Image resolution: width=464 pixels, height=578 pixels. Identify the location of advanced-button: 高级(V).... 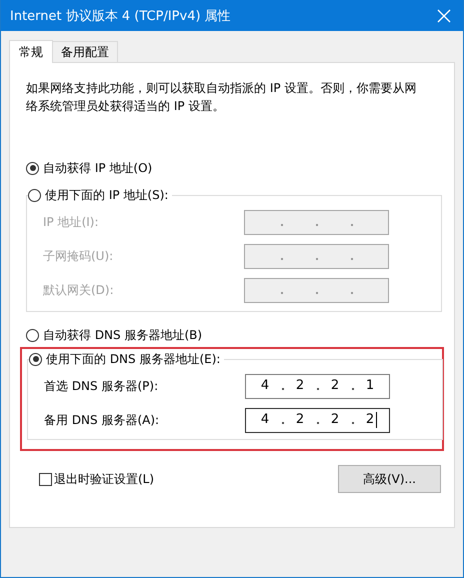
(389, 479).